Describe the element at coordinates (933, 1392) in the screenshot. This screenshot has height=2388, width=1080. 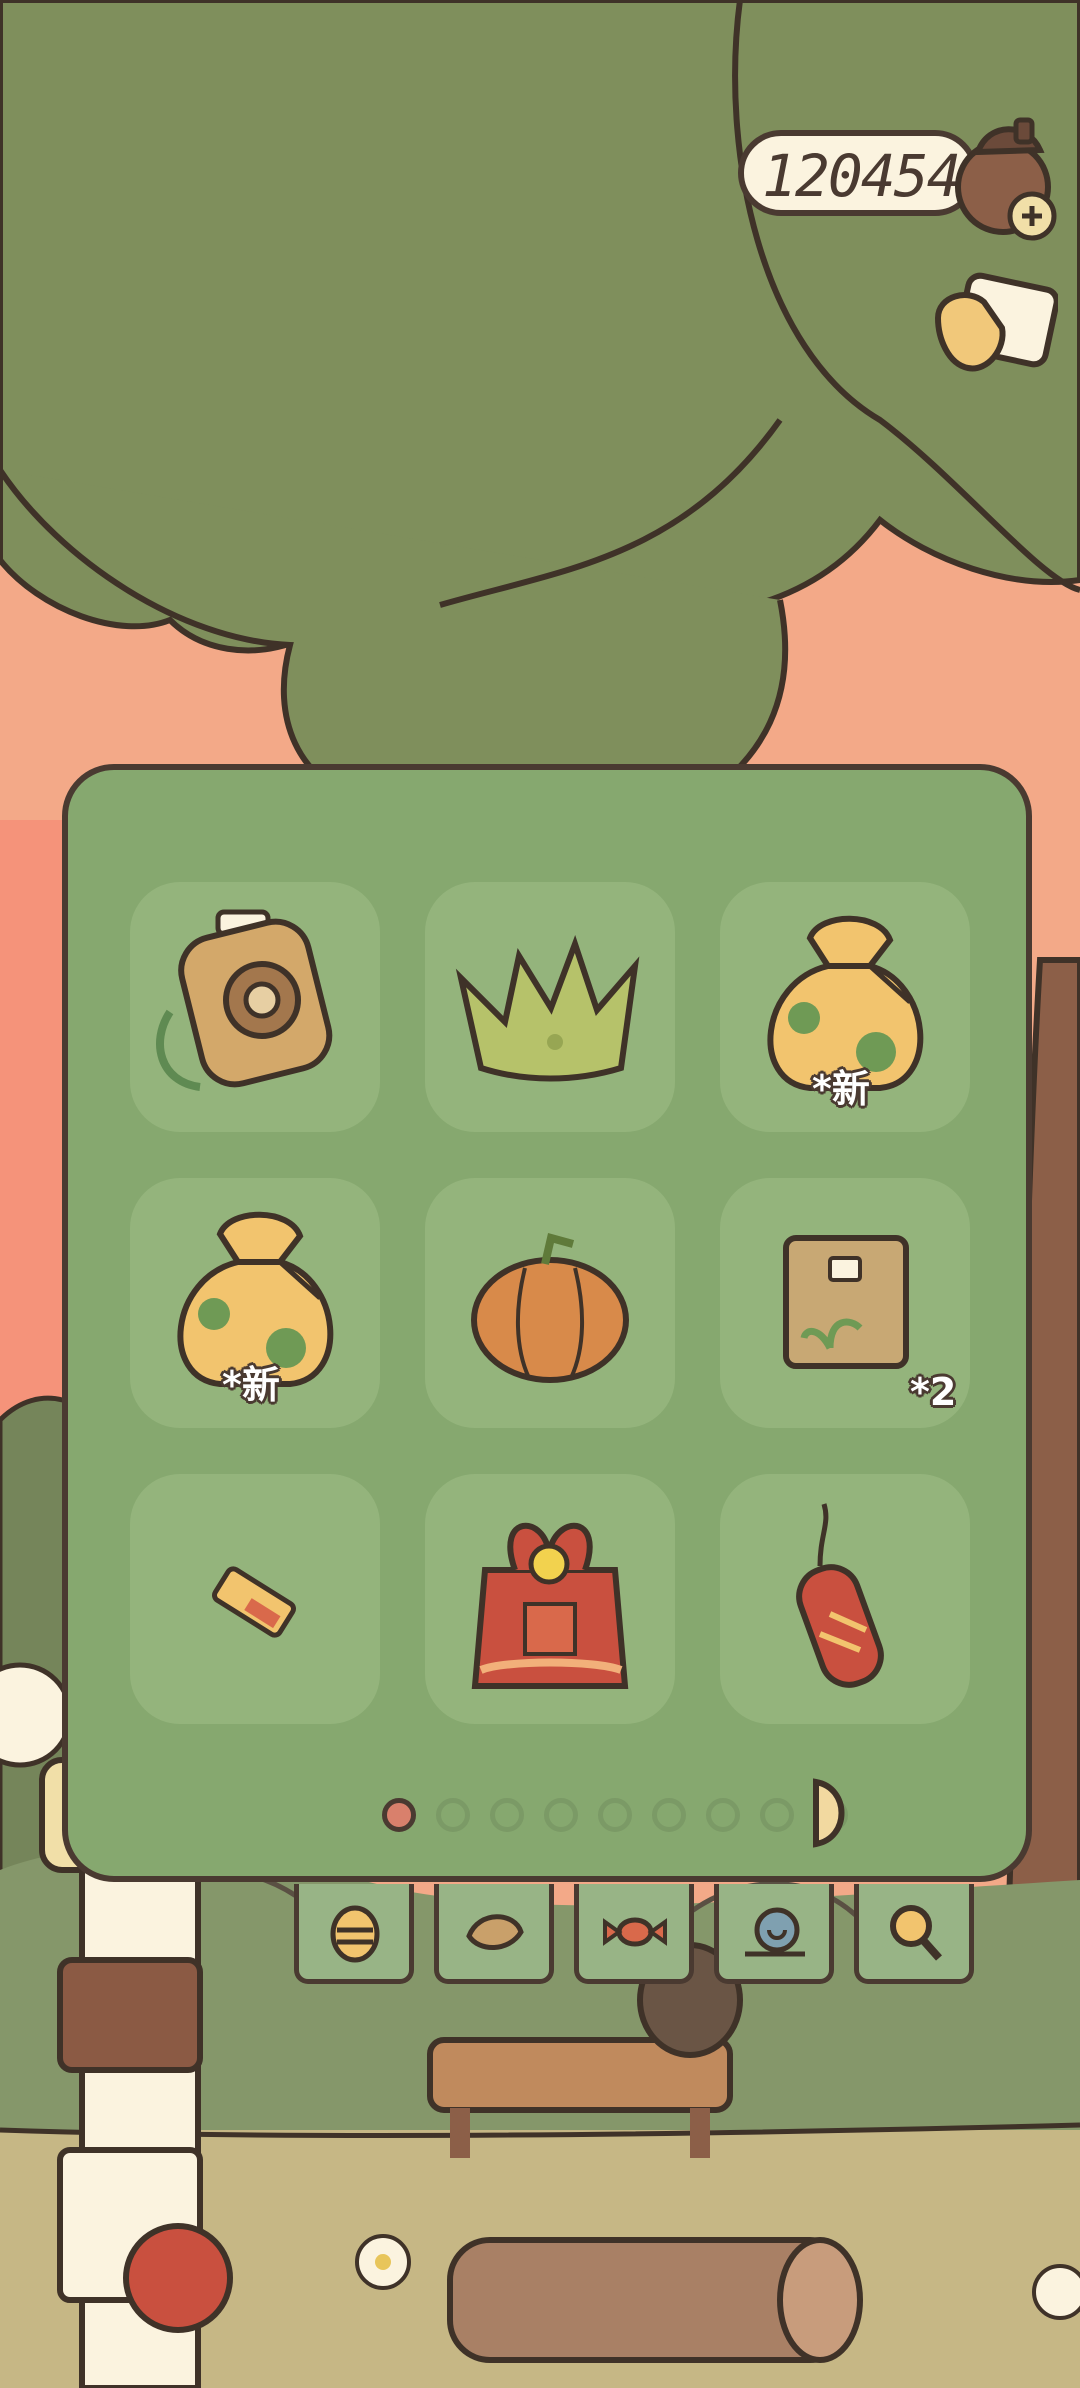
I see `item-count-badge: *2` at that location.